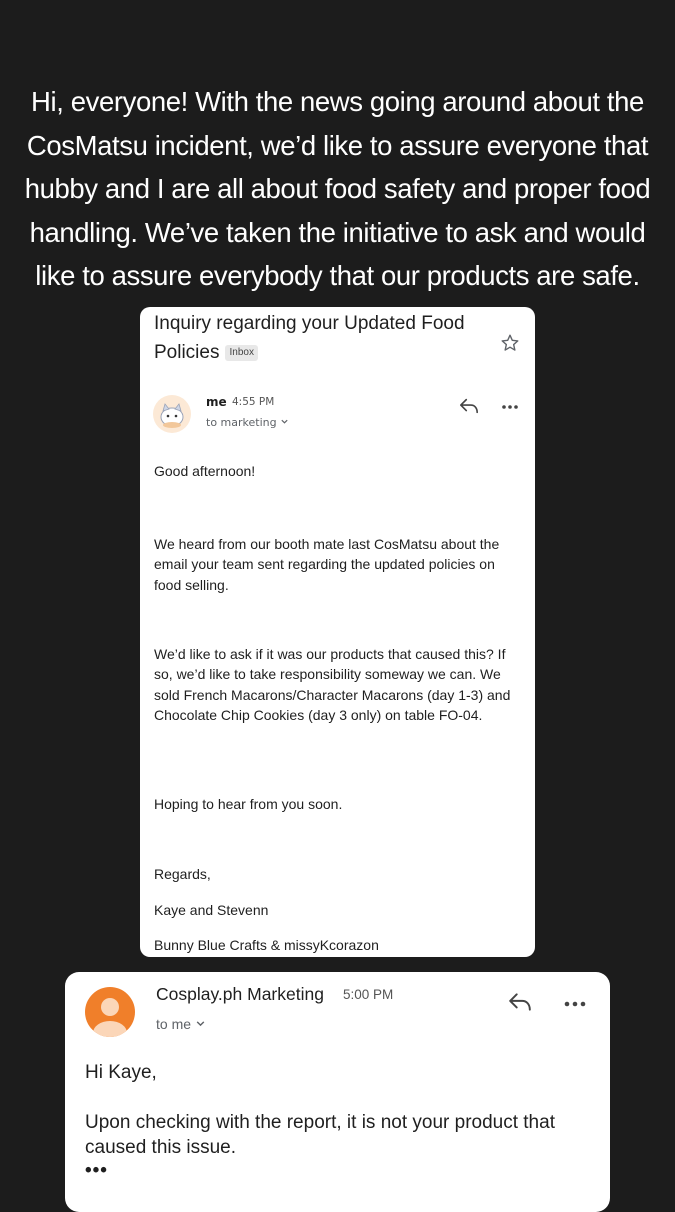 This screenshot has width=675, height=1212. I want to click on show-trimmed-content-button: •••, so click(96, 1170).